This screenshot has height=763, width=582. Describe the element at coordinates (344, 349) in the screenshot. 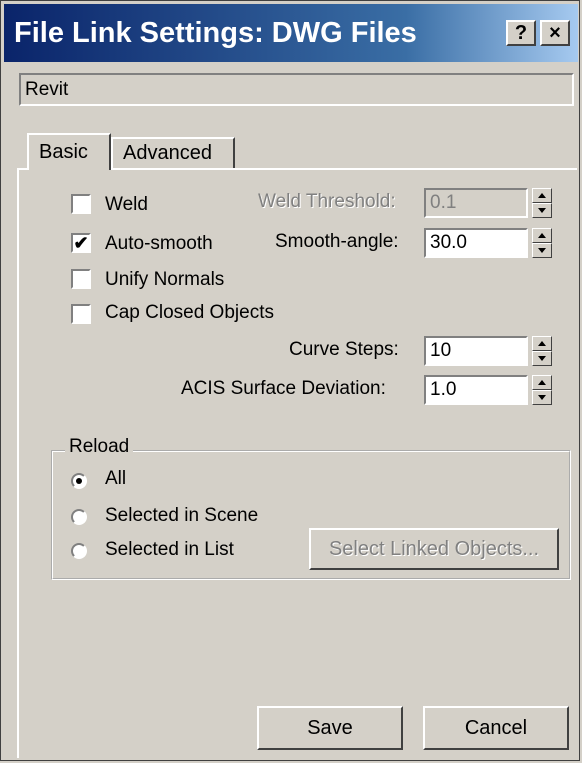

I see `curve-steps-label: Curve Steps:` at that location.